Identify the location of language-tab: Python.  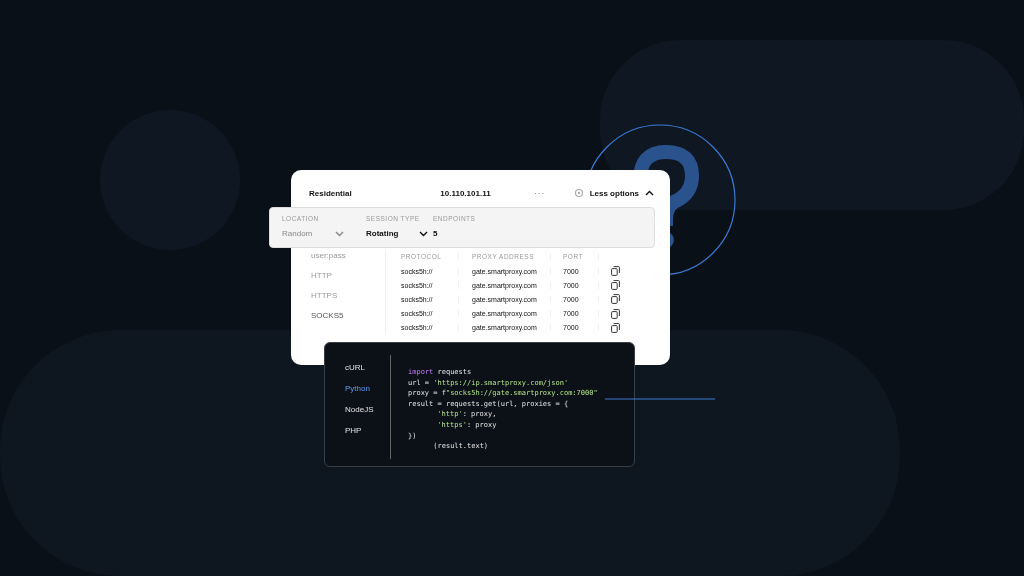
(367, 388).